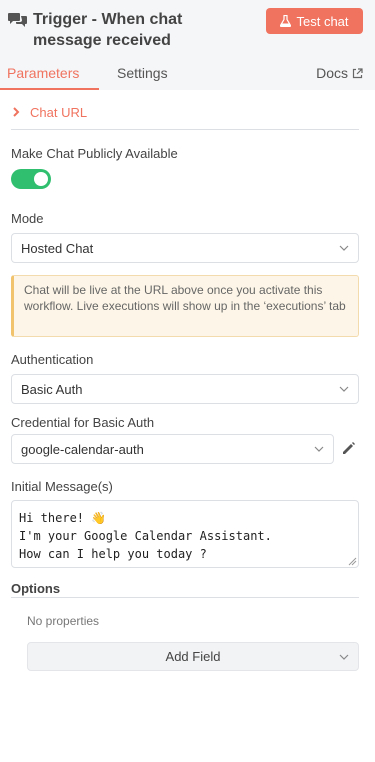 The width and height of the screenshot is (375, 762). I want to click on tab-parameters: Parameters, so click(43, 73).